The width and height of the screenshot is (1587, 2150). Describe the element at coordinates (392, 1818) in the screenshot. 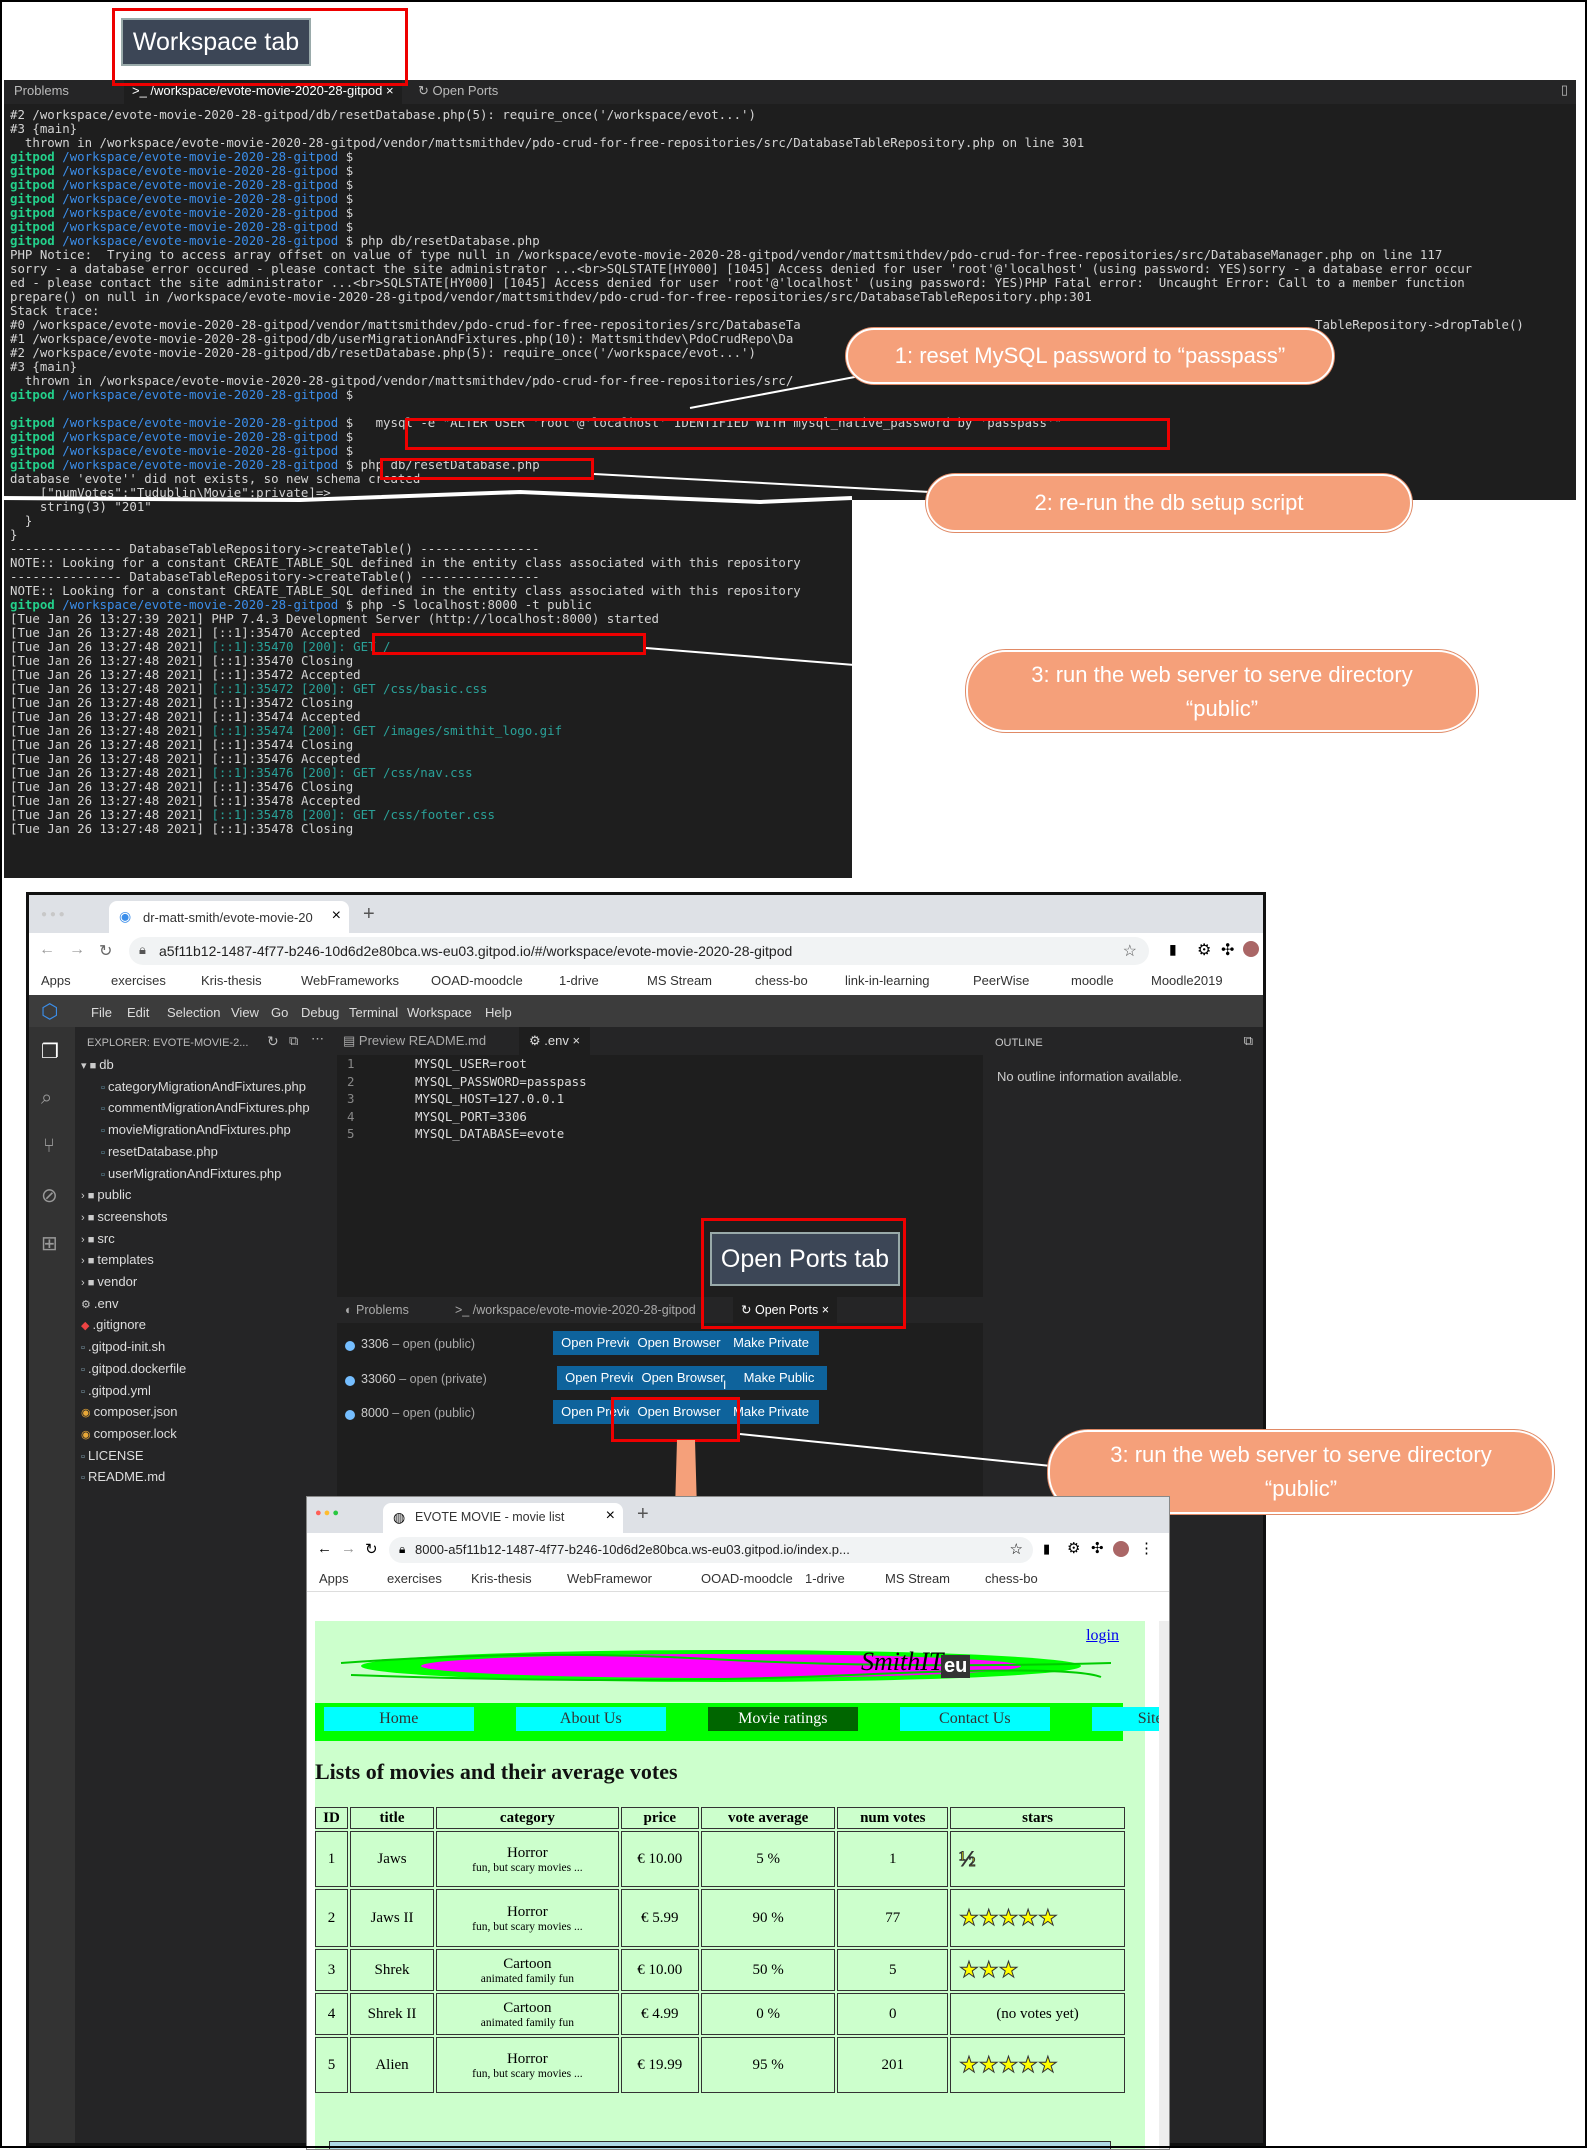

I see `column-header: title` at that location.